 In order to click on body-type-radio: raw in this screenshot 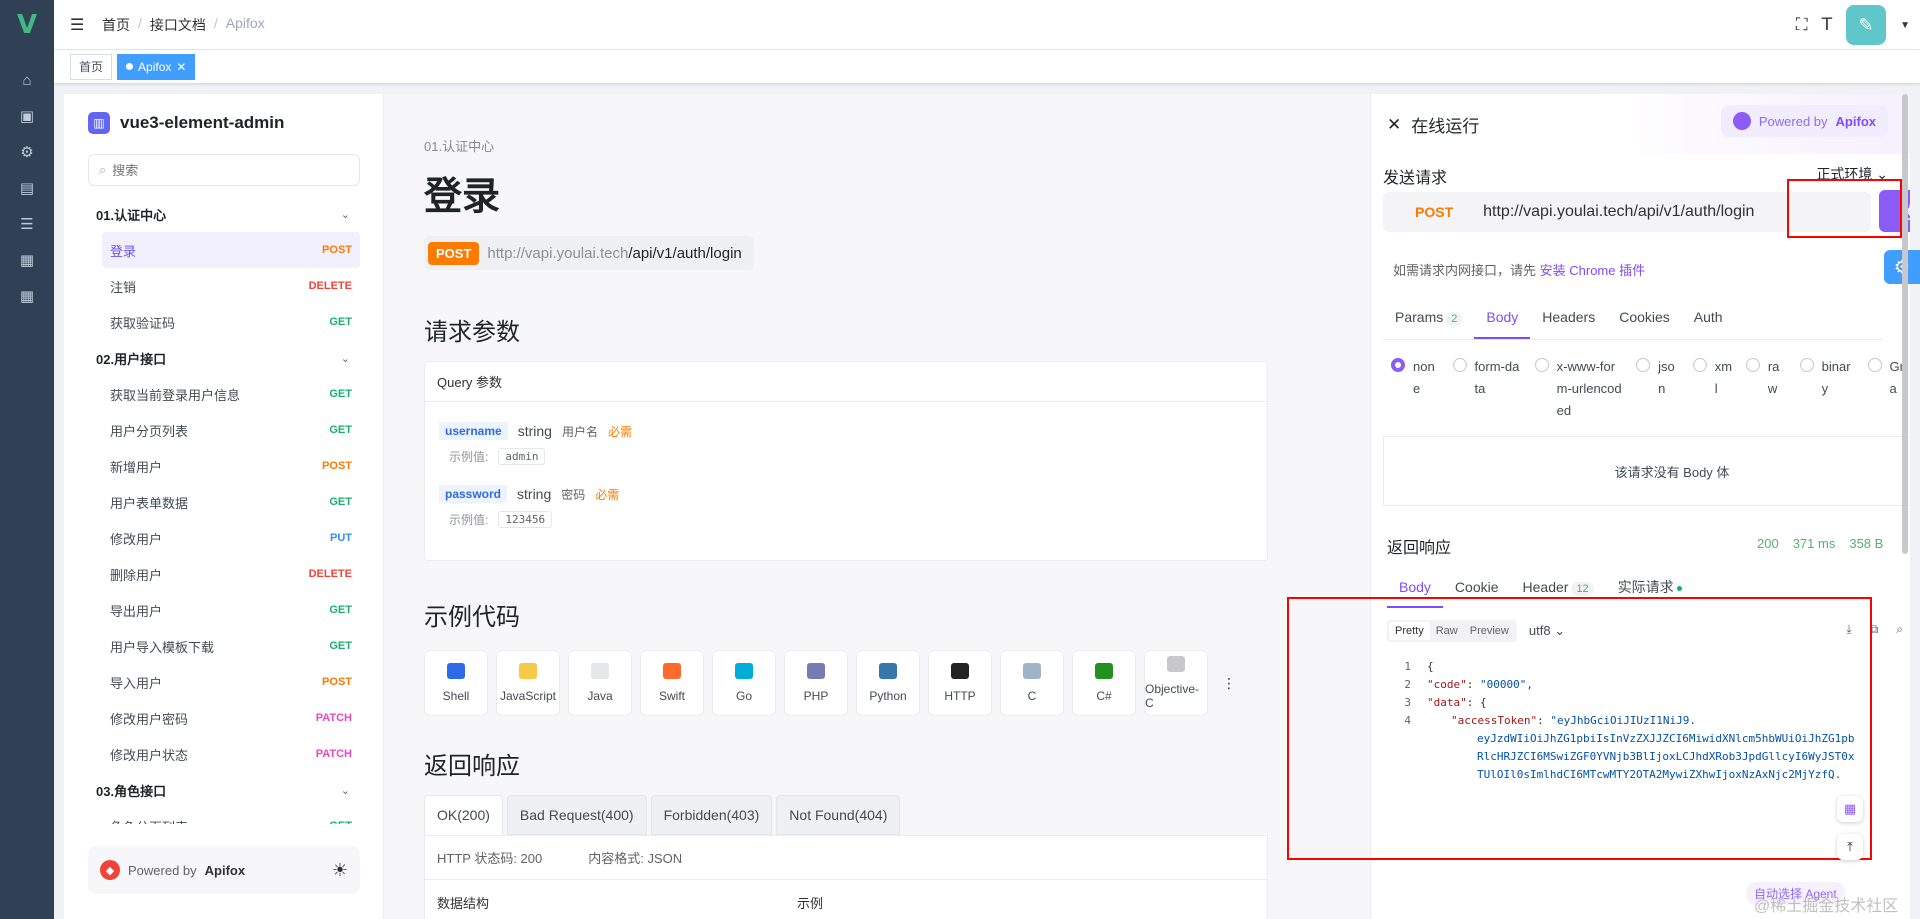, I will do `click(1766, 389)`.